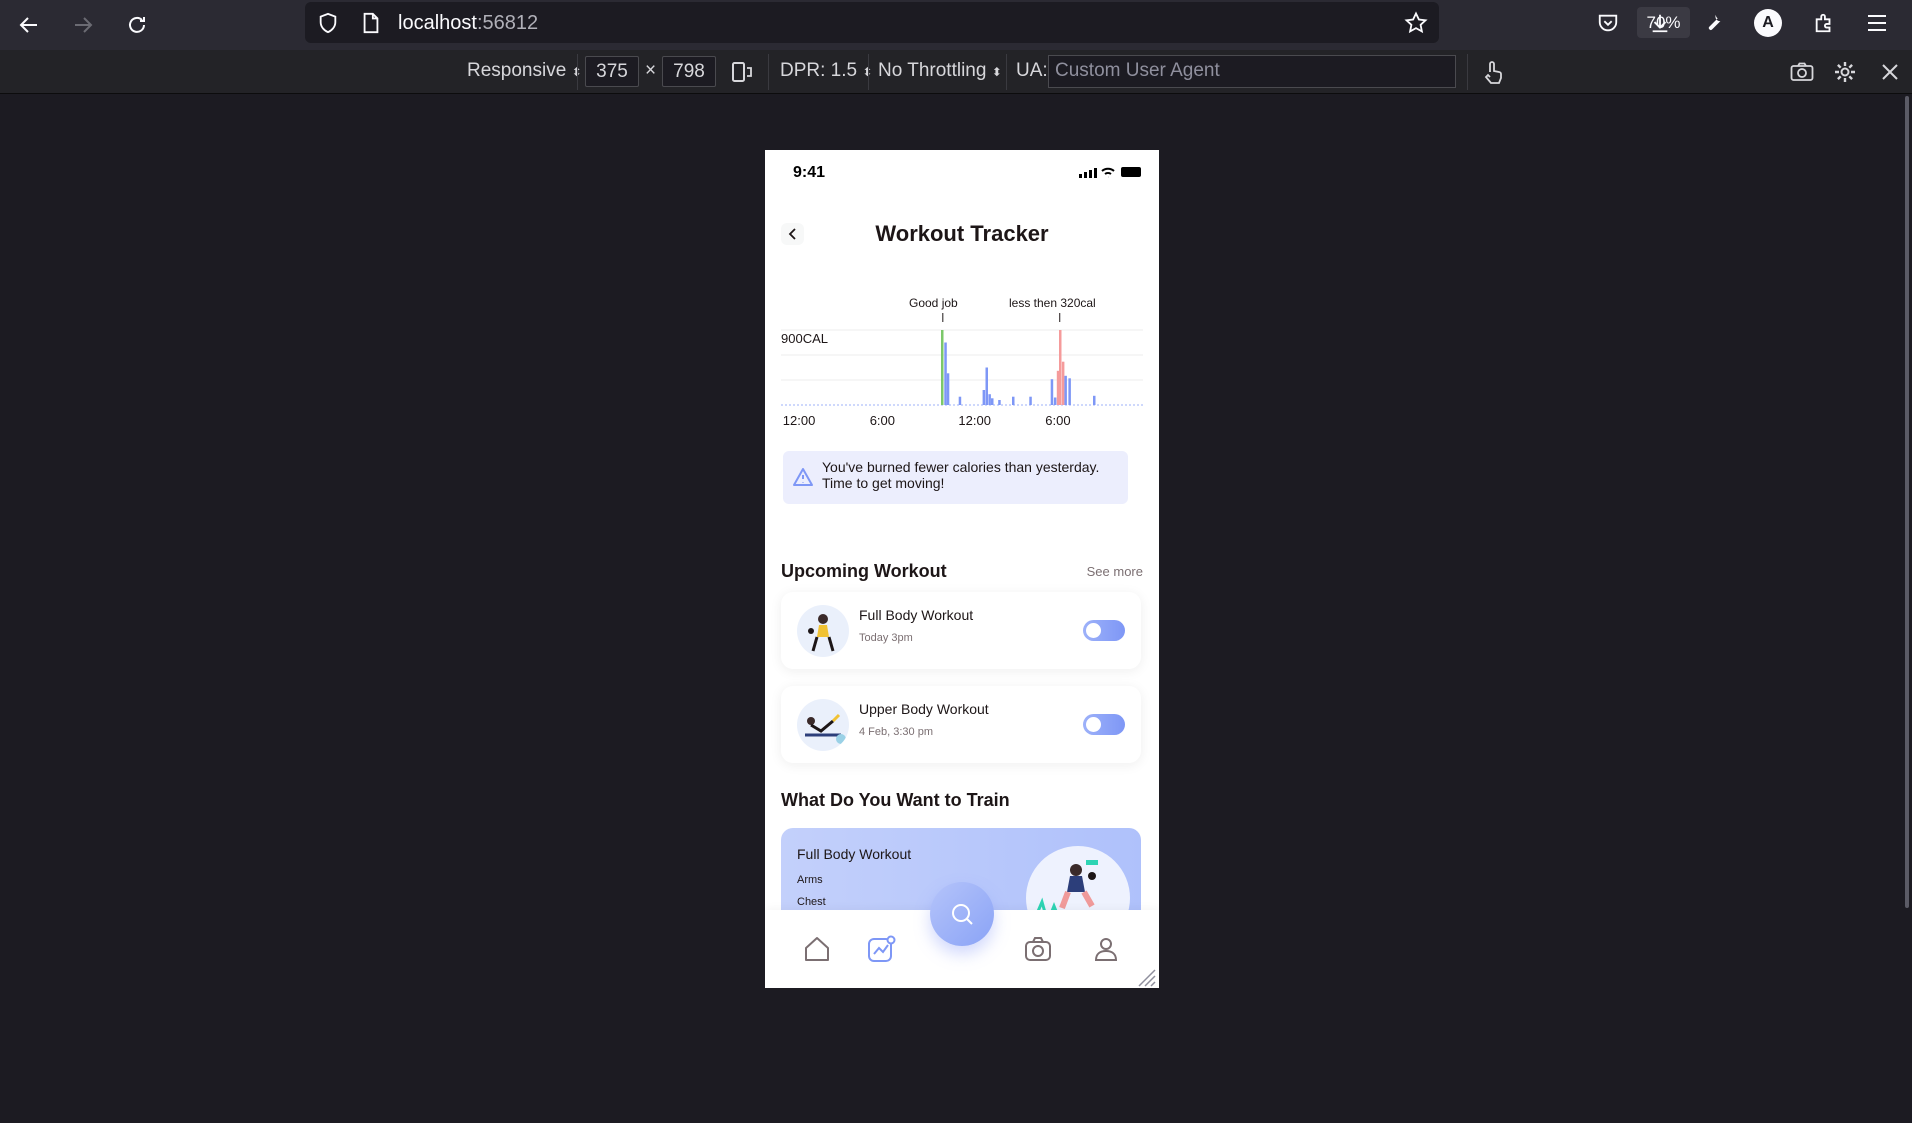 The height and width of the screenshot is (1123, 1912). What do you see at coordinates (612, 71) in the screenshot?
I see `viewport-width-input: 375` at bounding box center [612, 71].